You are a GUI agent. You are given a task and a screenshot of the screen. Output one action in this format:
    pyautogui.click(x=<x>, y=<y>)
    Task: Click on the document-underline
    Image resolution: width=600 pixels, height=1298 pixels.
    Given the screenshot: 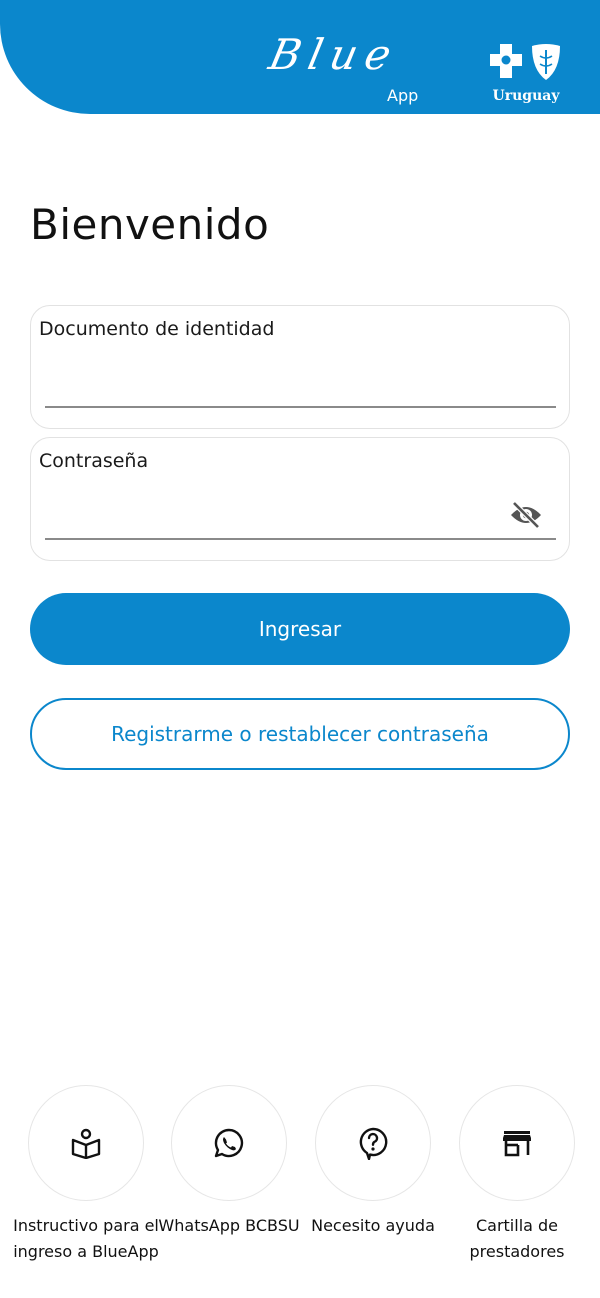 What is the action you would take?
    pyautogui.click(x=300, y=407)
    